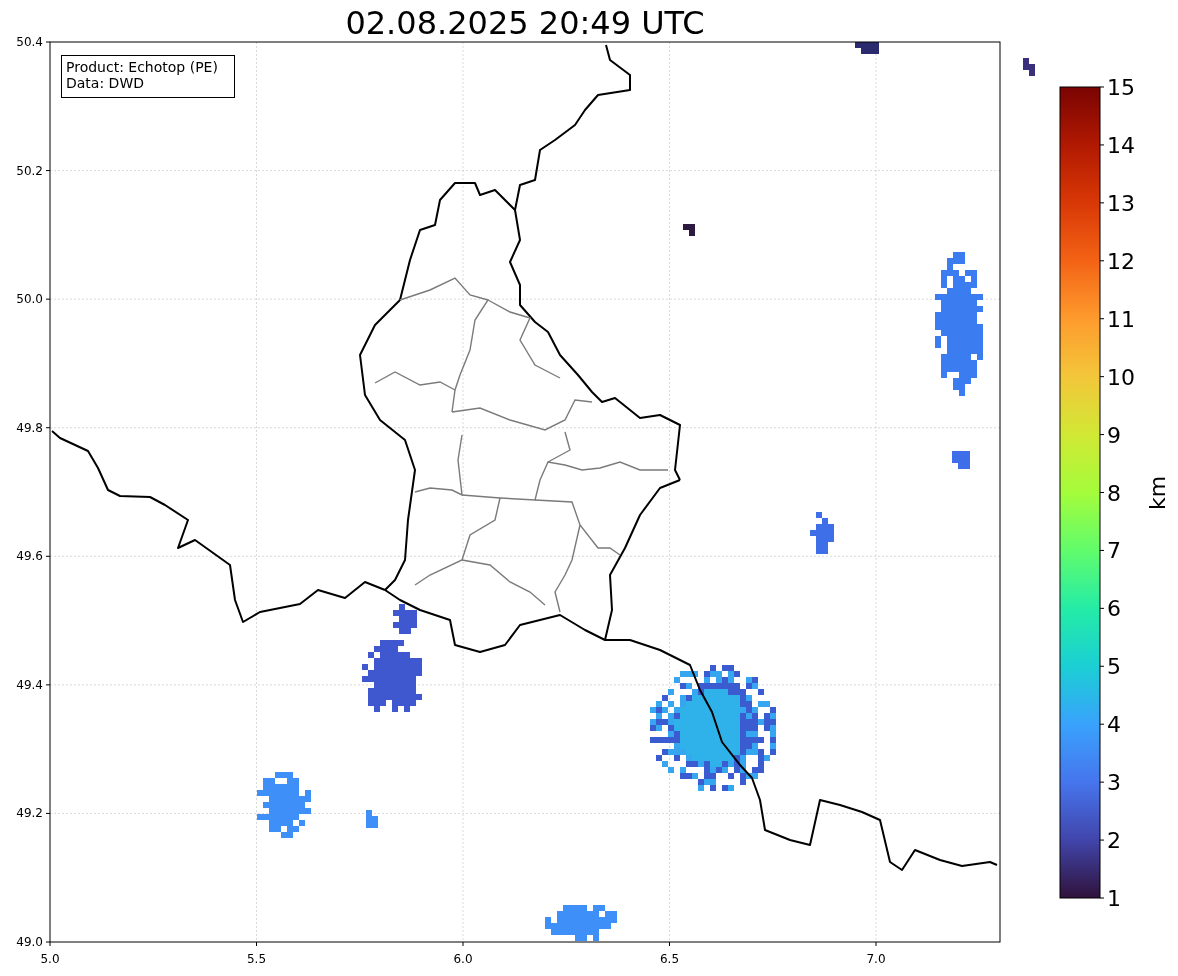 The height and width of the screenshot is (976, 1178). What do you see at coordinates (1114, 841) in the screenshot?
I see `colorbar-tick-label: 2` at bounding box center [1114, 841].